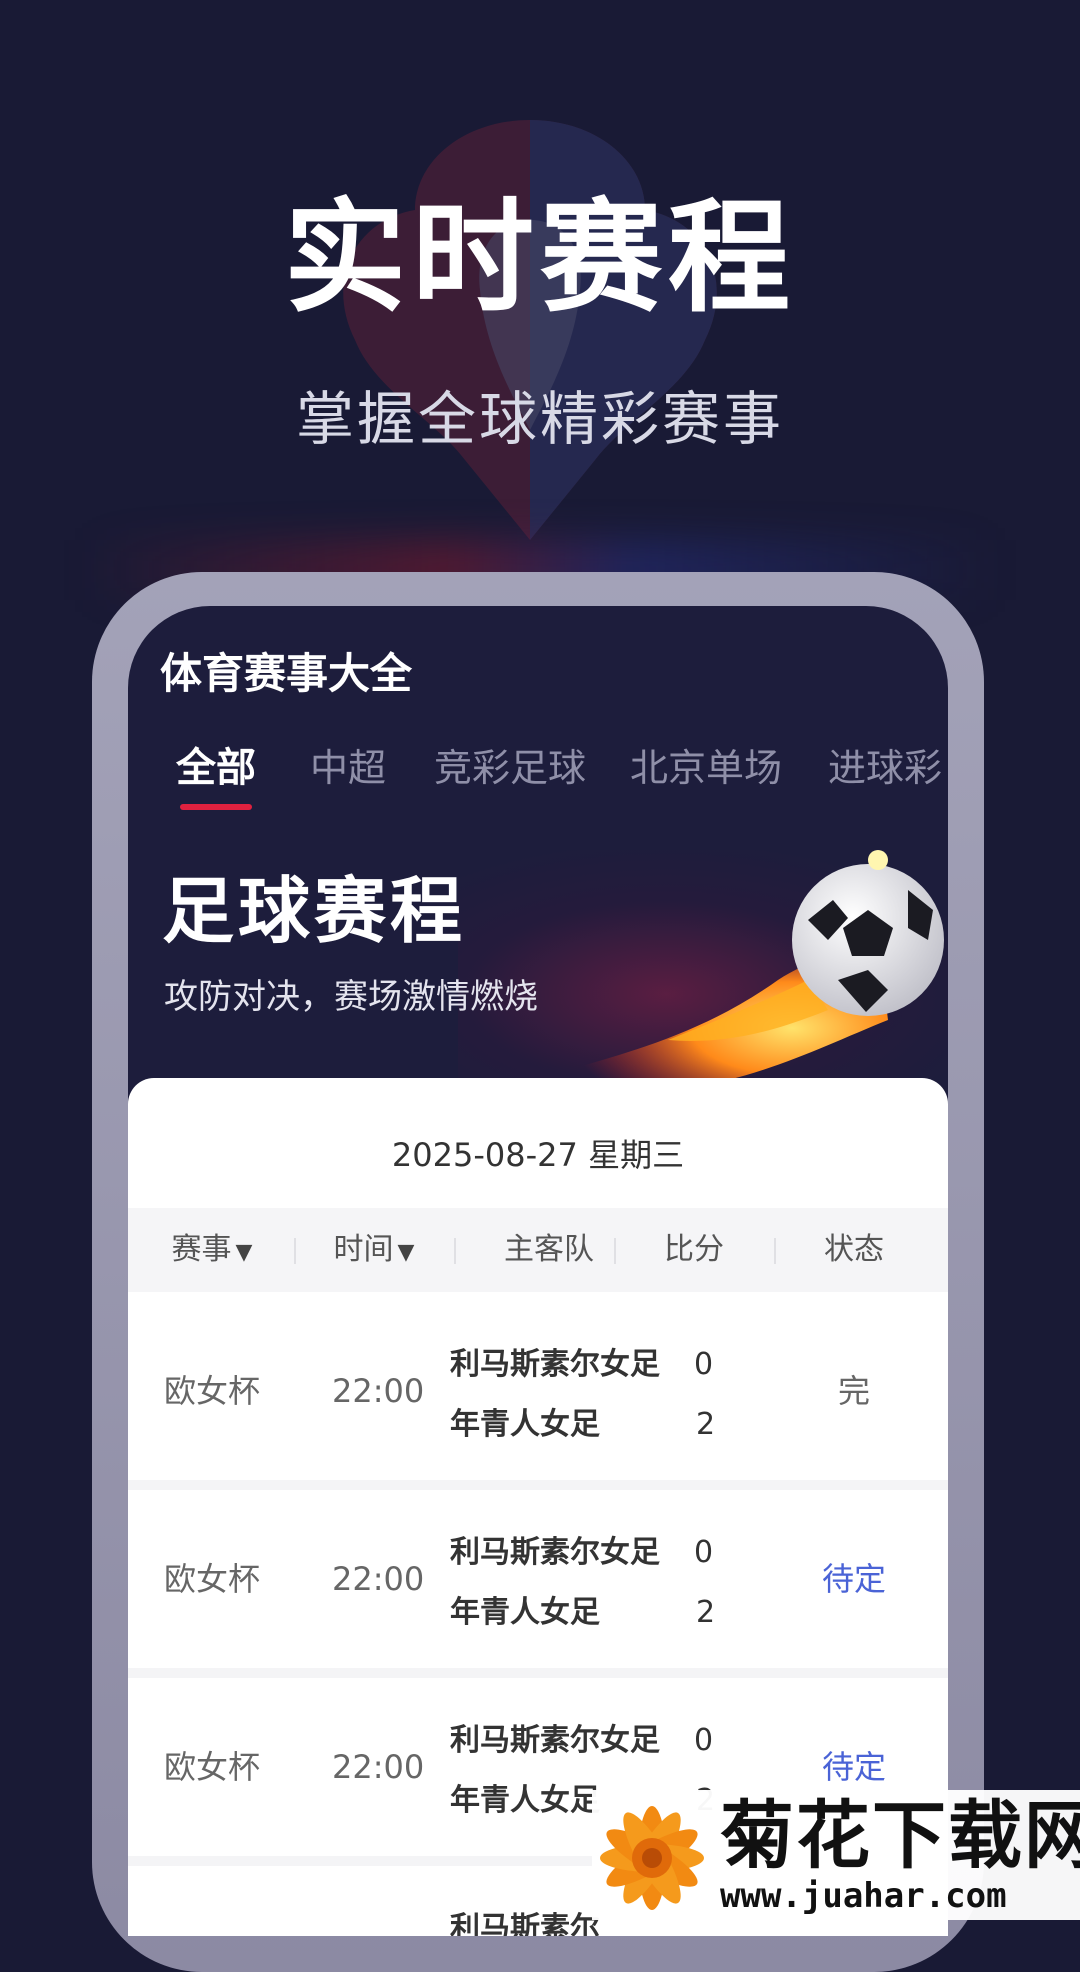 The height and width of the screenshot is (1972, 1080). What do you see at coordinates (538, 1155) in the screenshot?
I see `schedule-date: 2025-08-27 星期三` at bounding box center [538, 1155].